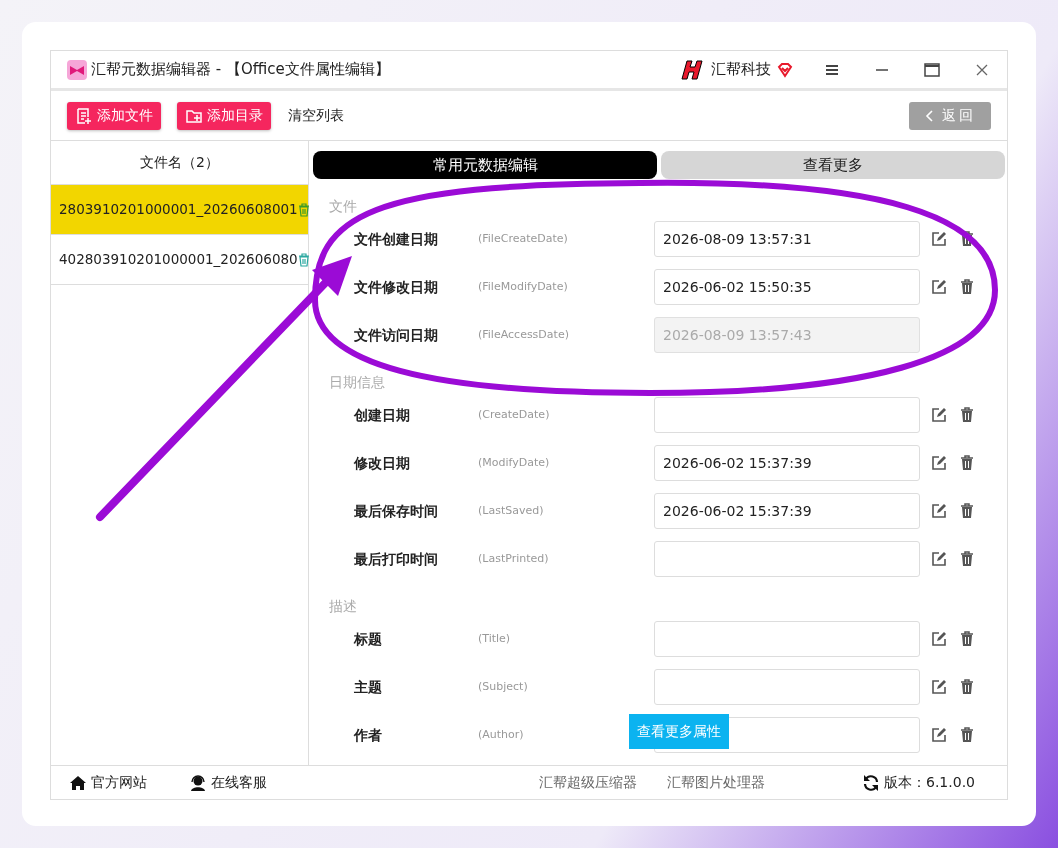 The height and width of the screenshot is (848, 1058). Describe the element at coordinates (514, 414) in the screenshot. I see `field-key: (CreateDate)` at that location.